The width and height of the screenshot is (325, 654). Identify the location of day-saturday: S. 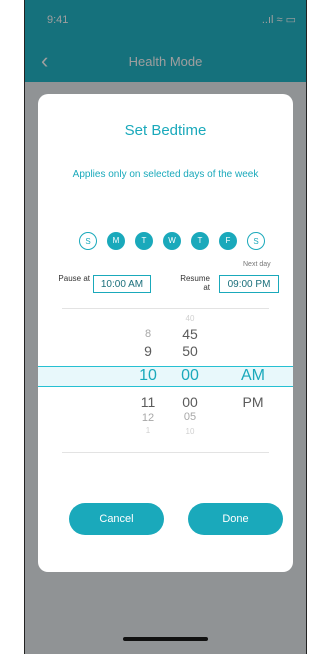
(256, 241).